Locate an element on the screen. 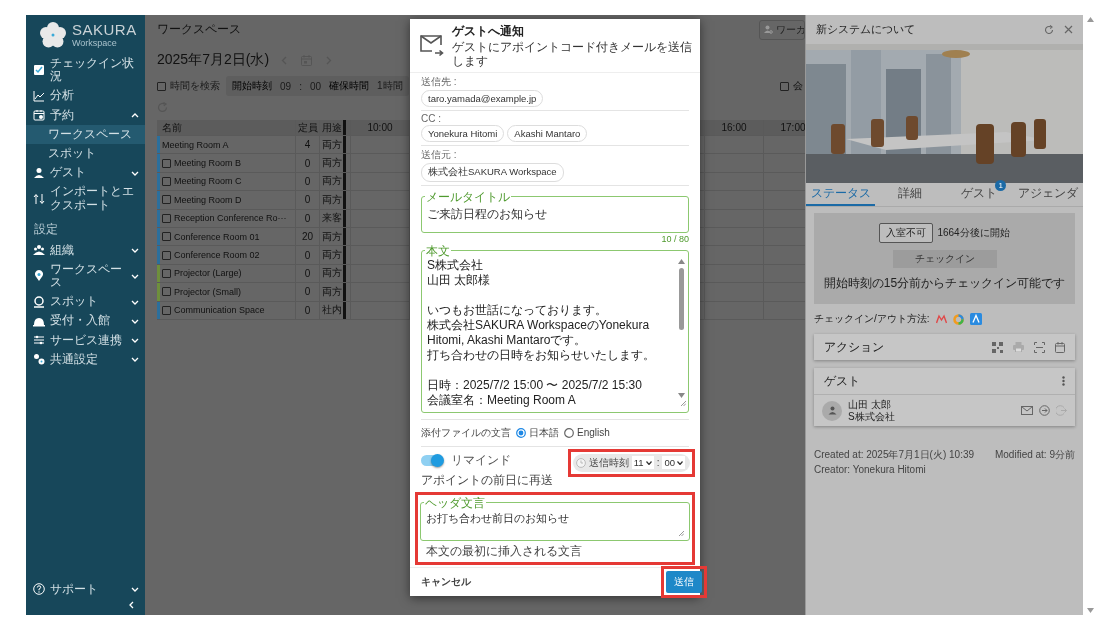 The image size is (1118, 629). section-heading: 設定 is located at coordinates (46, 229).